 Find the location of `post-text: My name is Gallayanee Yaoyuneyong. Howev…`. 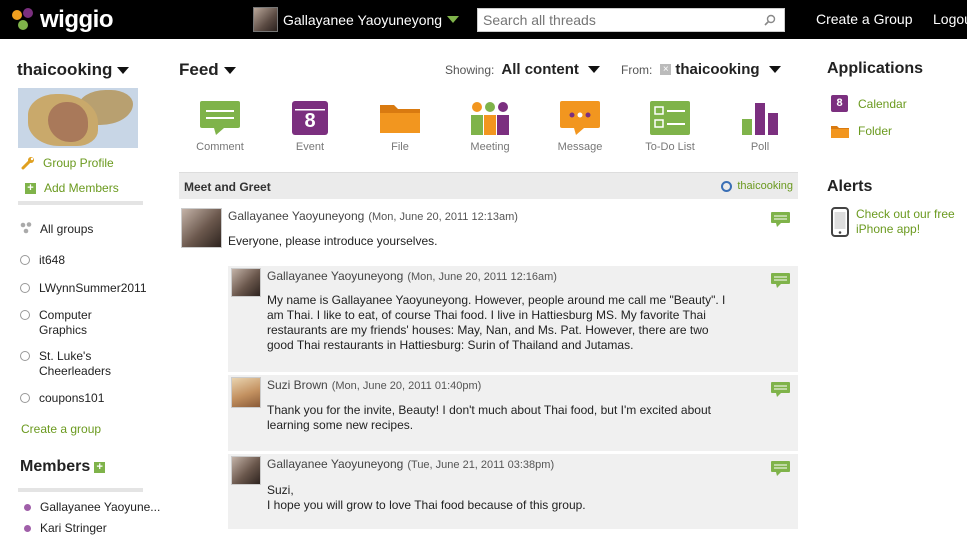

post-text: My name is Gallayanee Yaoyuneyong. Howev… is located at coordinates (496, 322).